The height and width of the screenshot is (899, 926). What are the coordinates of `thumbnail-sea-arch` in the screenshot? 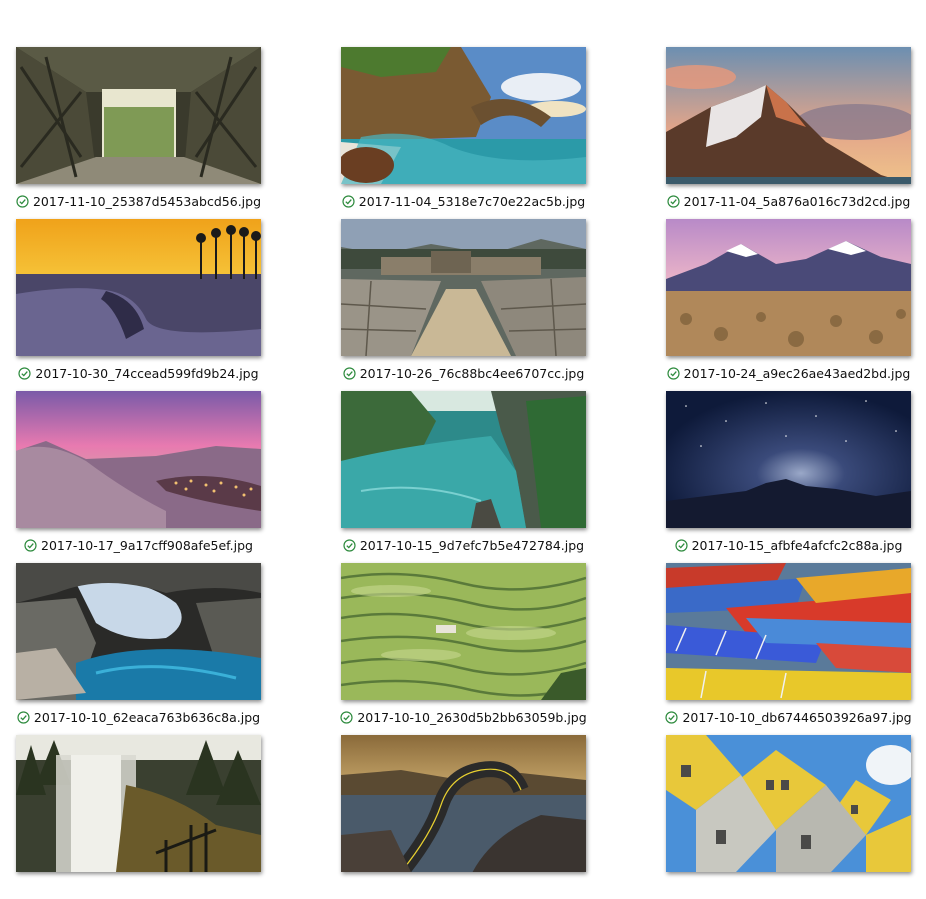 It's located at (463, 115).